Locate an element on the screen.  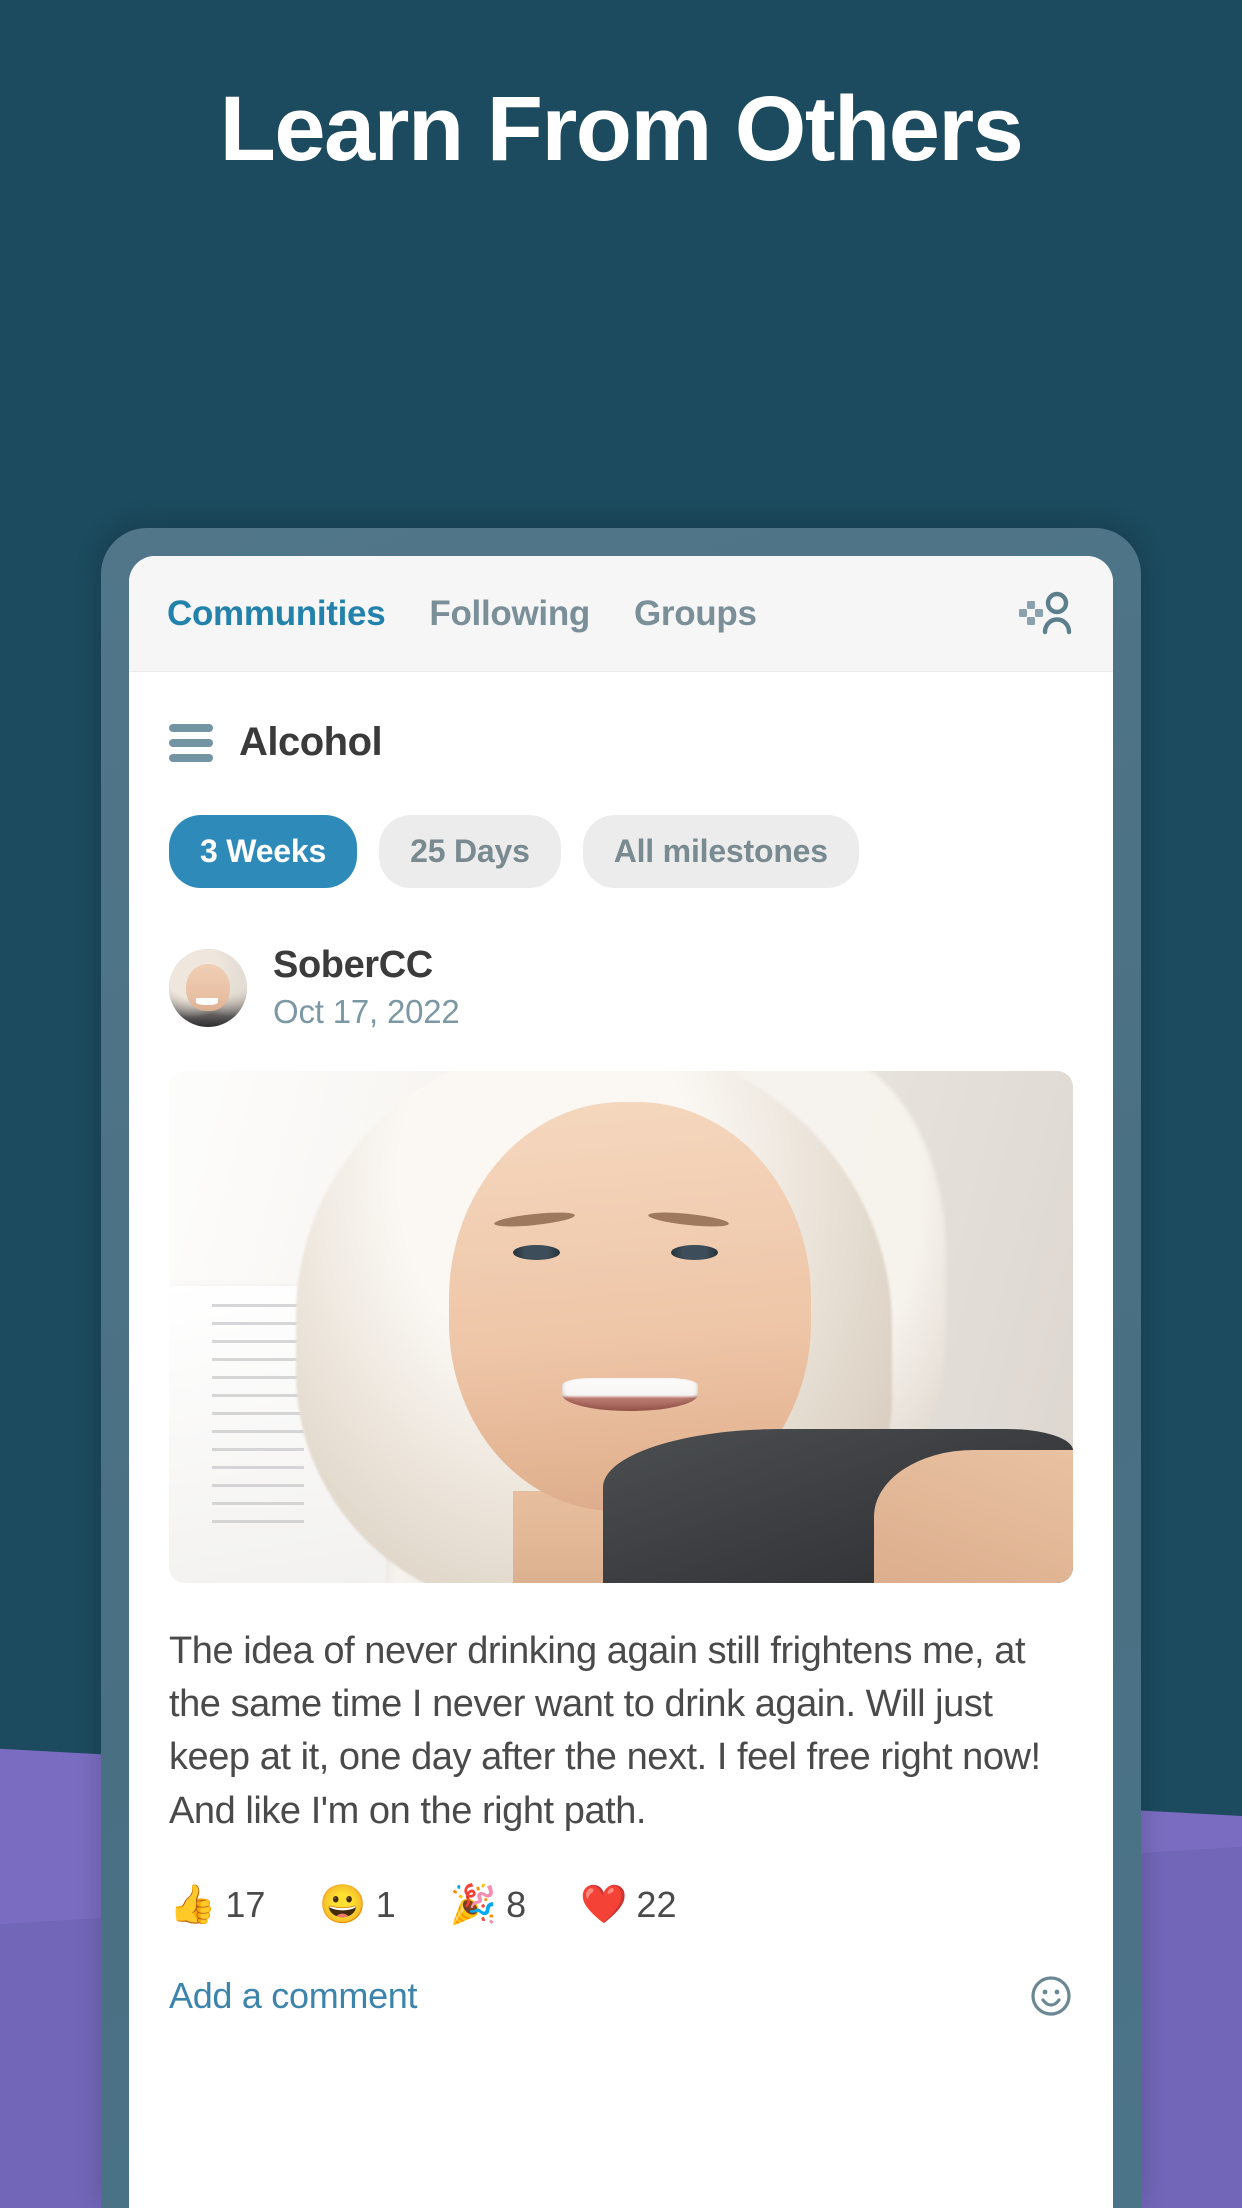
tab-following: Following is located at coordinates (509, 614).